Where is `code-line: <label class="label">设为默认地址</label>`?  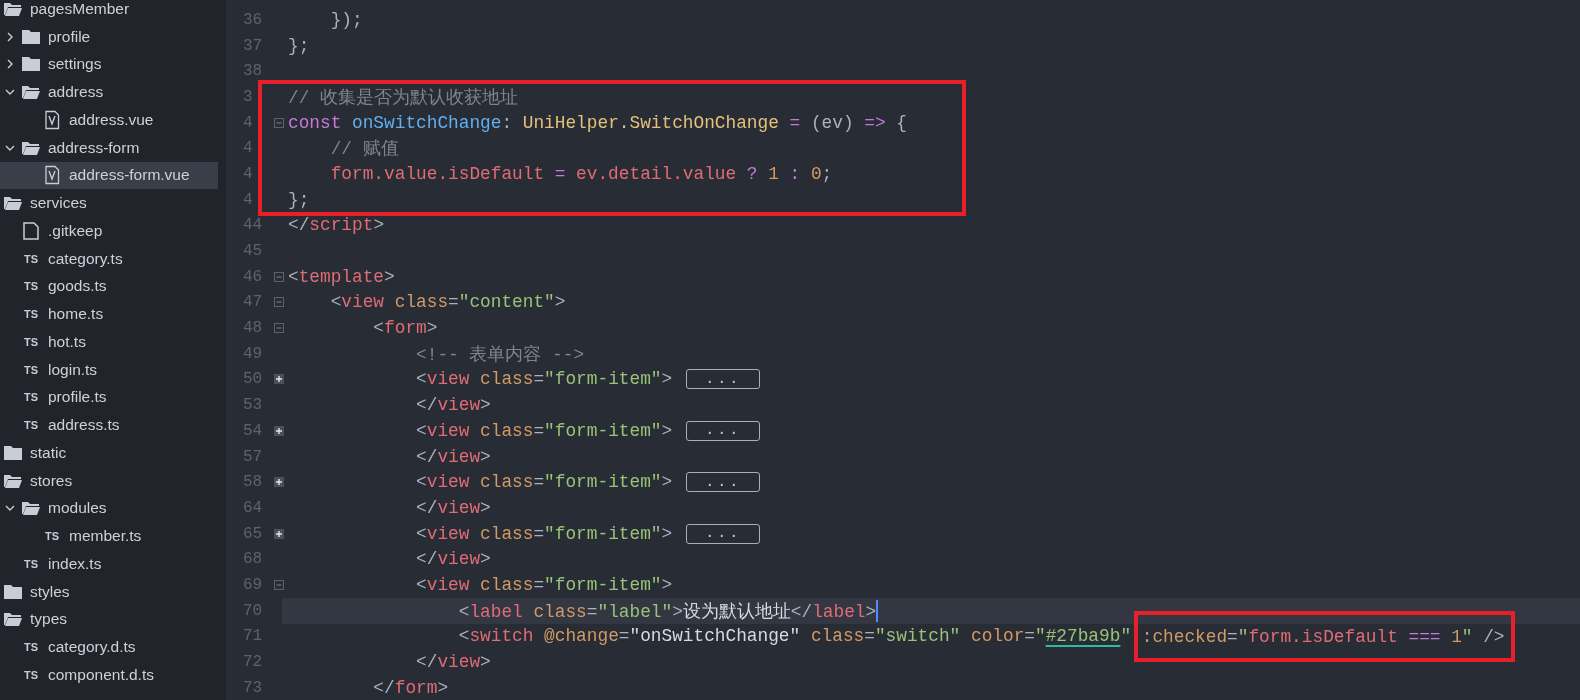 code-line: <label class="label">设为默认地址</label> is located at coordinates (667, 611).